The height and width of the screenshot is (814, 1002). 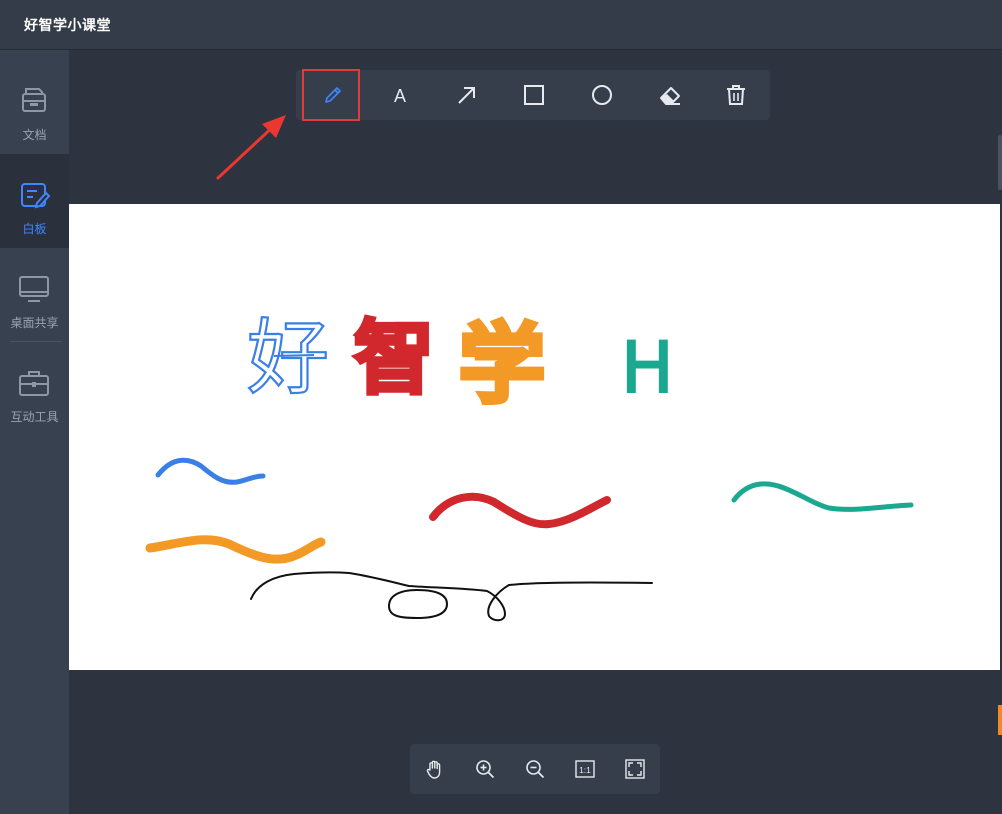 What do you see at coordinates (502, 365) in the screenshot?
I see `drawn-character: 学` at bounding box center [502, 365].